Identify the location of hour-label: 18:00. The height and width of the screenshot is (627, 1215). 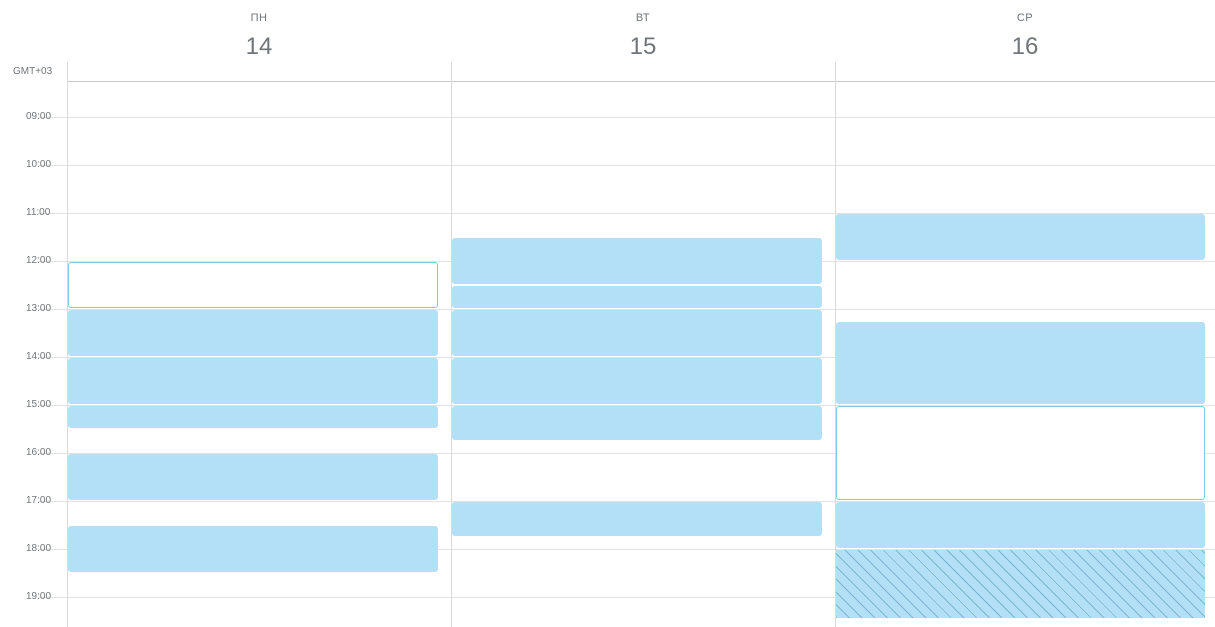
(39, 548).